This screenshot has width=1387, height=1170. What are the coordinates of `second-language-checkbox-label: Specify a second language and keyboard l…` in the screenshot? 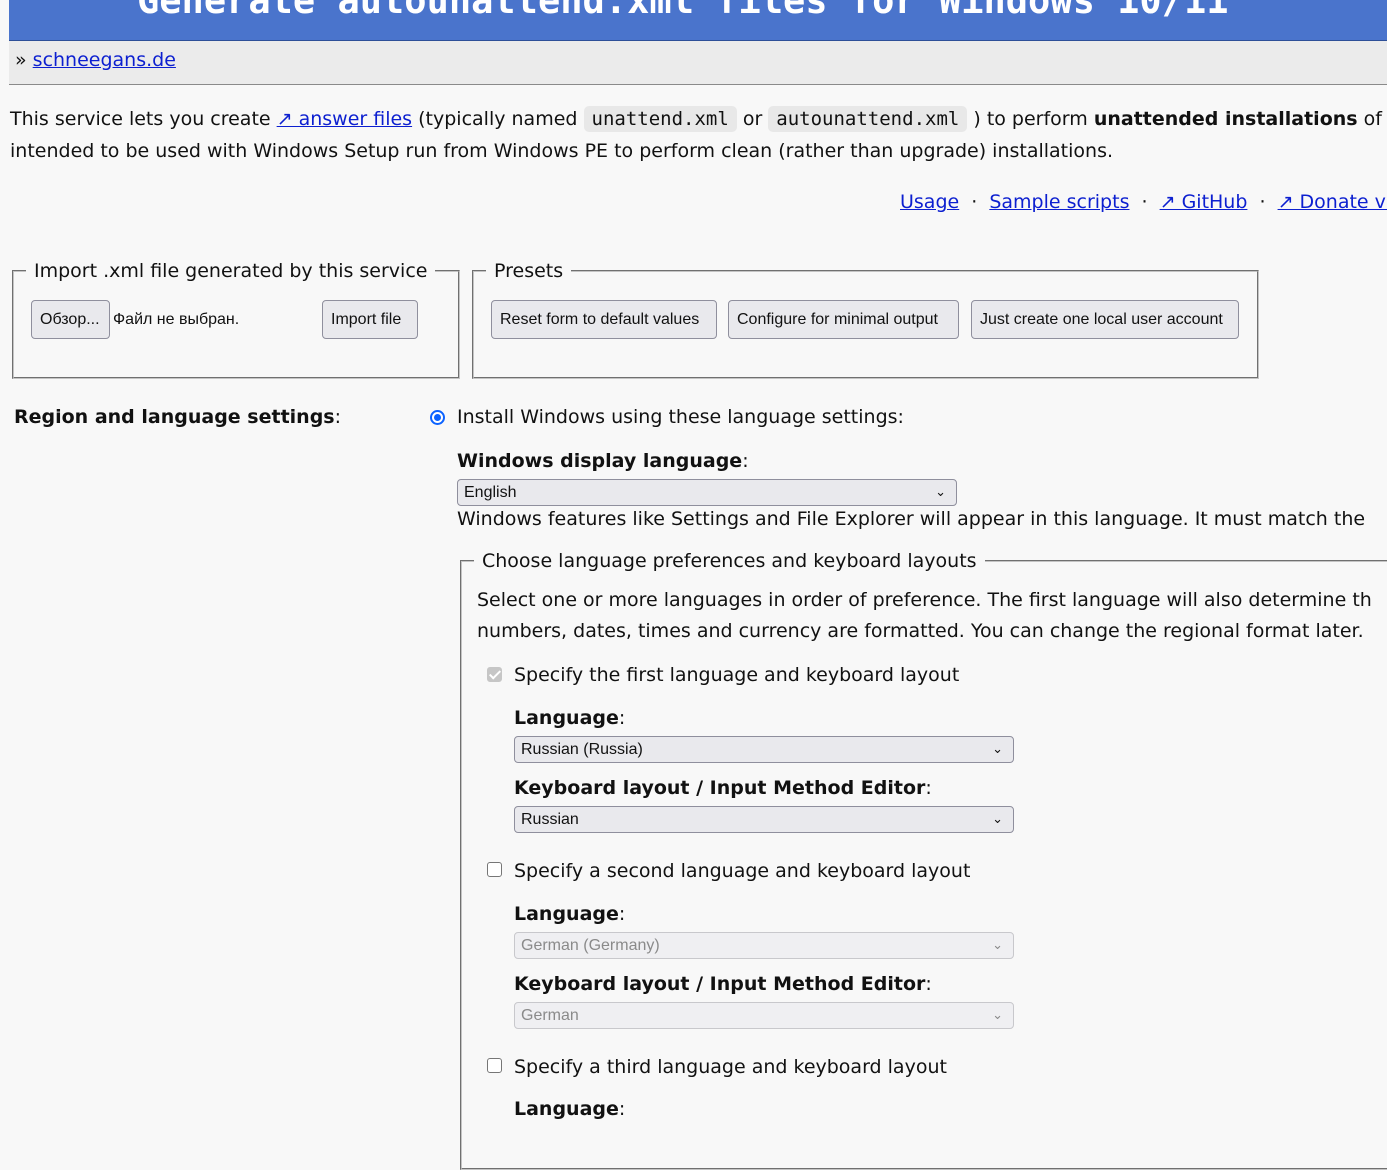 It's located at (742, 871).